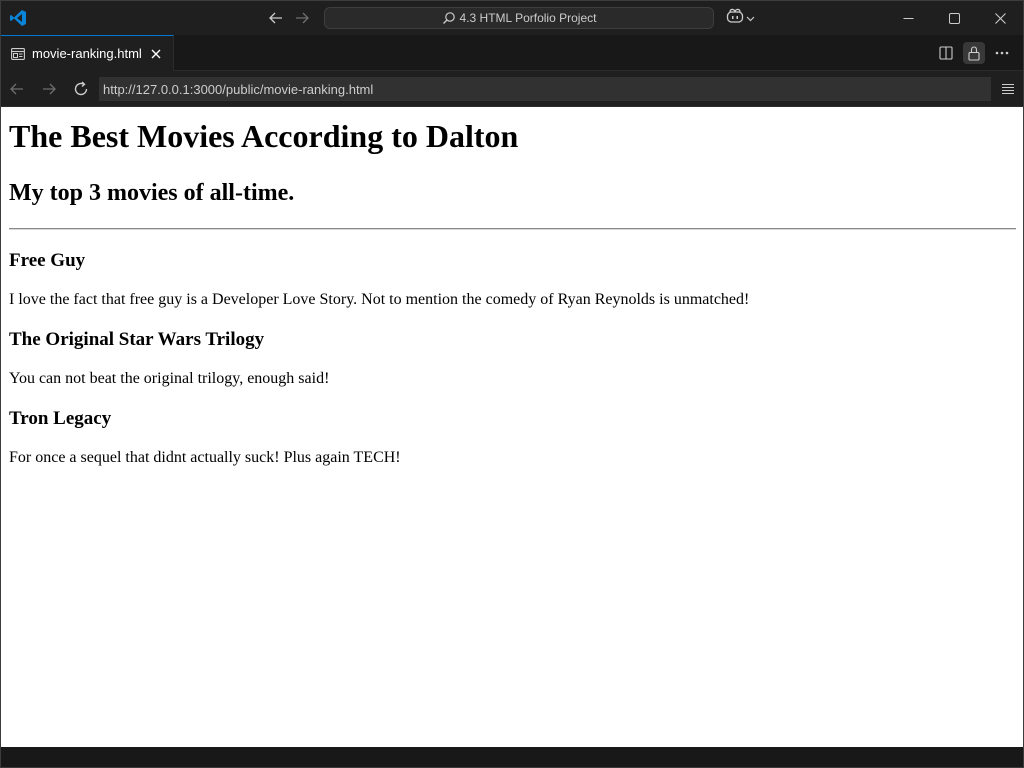 The width and height of the screenshot is (1024, 768). Describe the element at coordinates (18, 53) in the screenshot. I see `preview-icon` at that location.